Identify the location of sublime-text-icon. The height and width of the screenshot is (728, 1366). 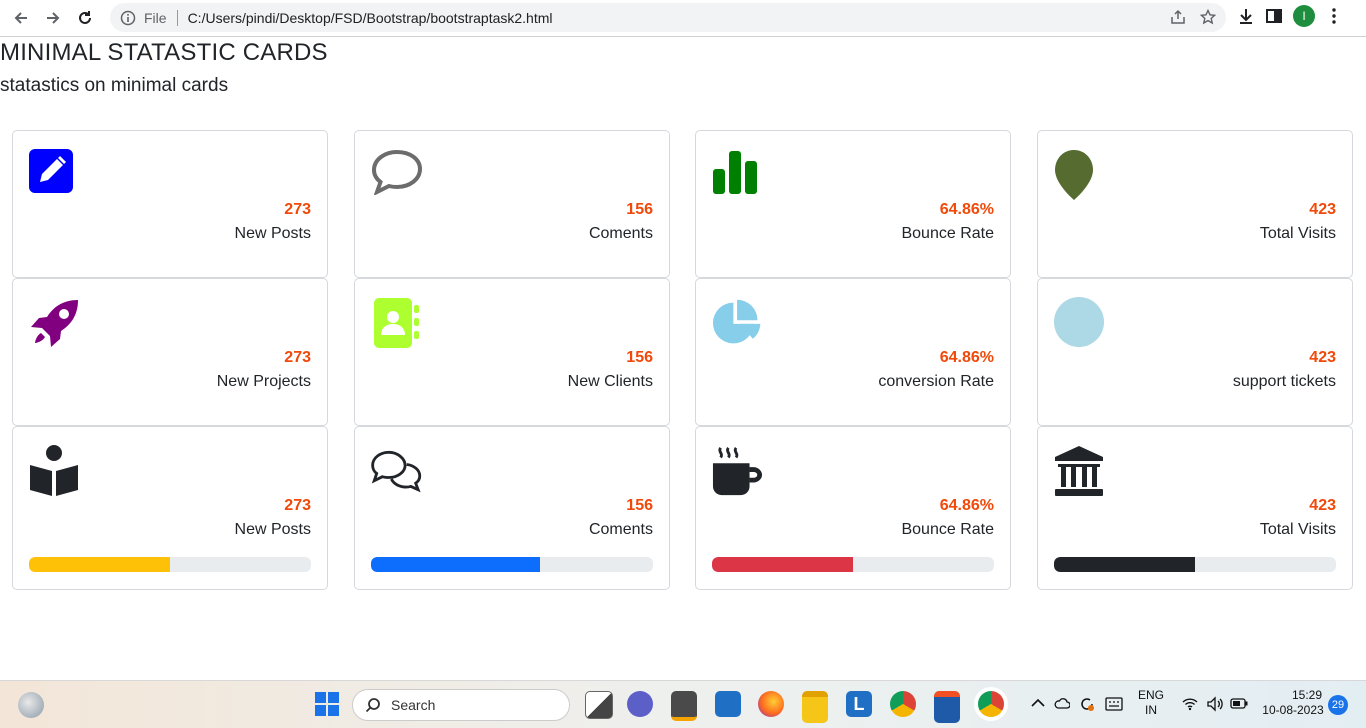
(684, 706).